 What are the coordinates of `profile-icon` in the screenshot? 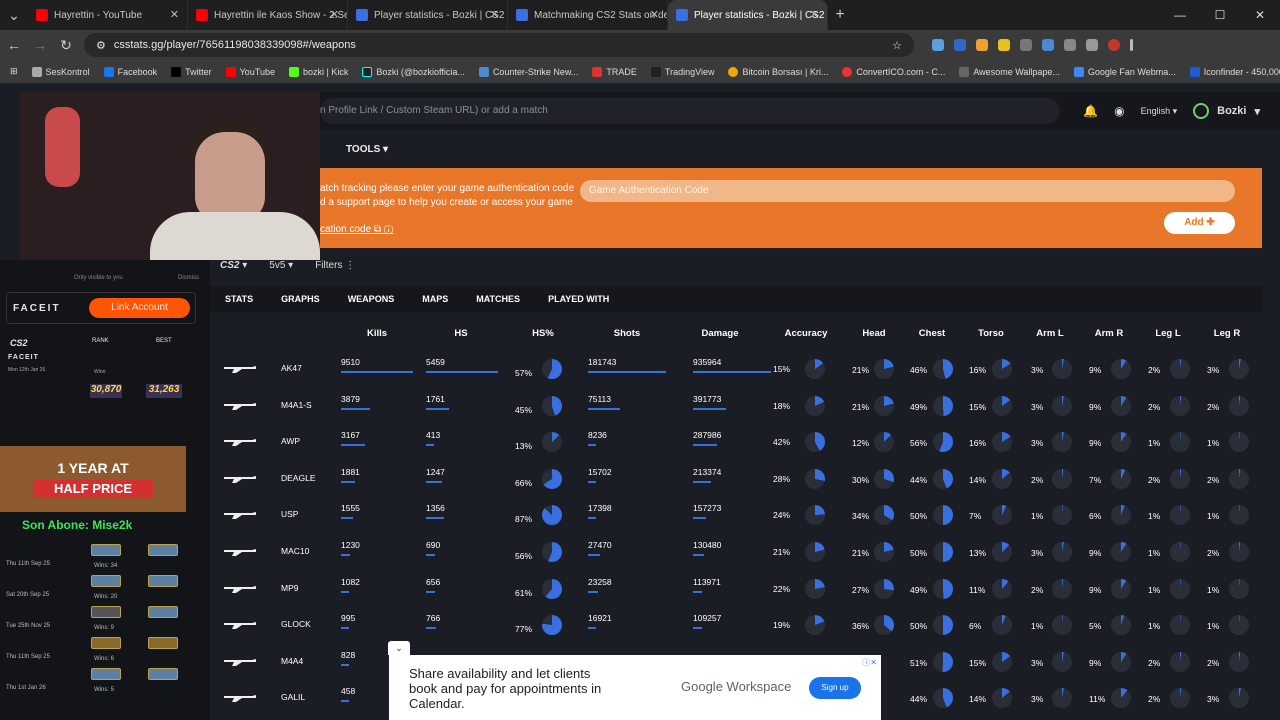 It's located at (1114, 45).